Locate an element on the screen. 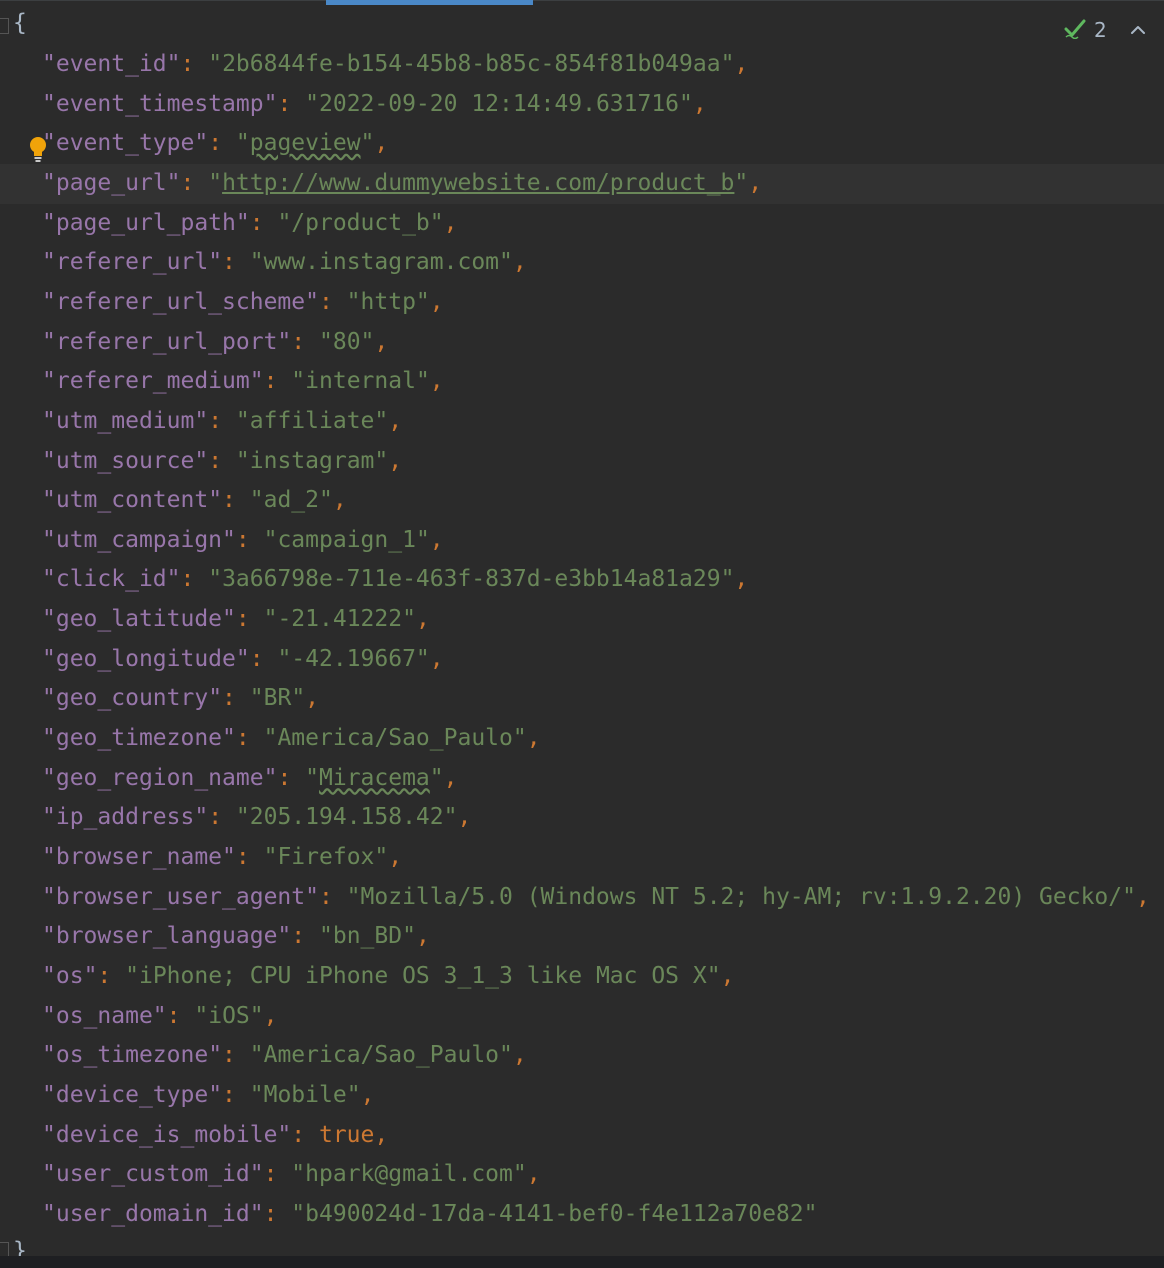 The height and width of the screenshot is (1268, 1164). json-string-value: 3a66798e-711e-463f-837d-e3bb14a81a29 is located at coordinates (471, 579).